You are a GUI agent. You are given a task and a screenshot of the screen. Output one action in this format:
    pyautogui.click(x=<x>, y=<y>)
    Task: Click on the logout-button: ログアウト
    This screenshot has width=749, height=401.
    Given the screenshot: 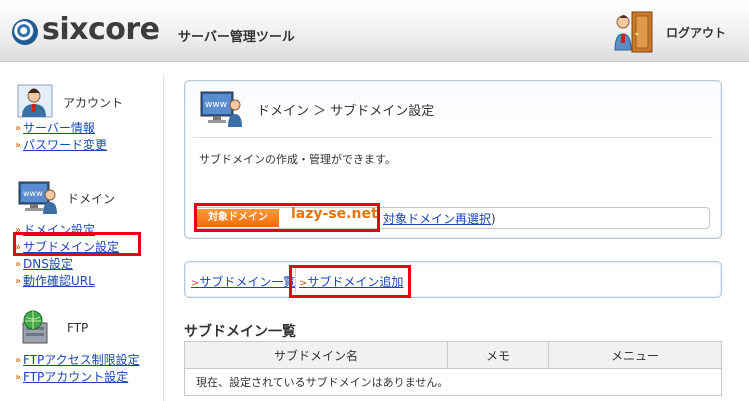 What is the action you would take?
    pyautogui.click(x=669, y=32)
    